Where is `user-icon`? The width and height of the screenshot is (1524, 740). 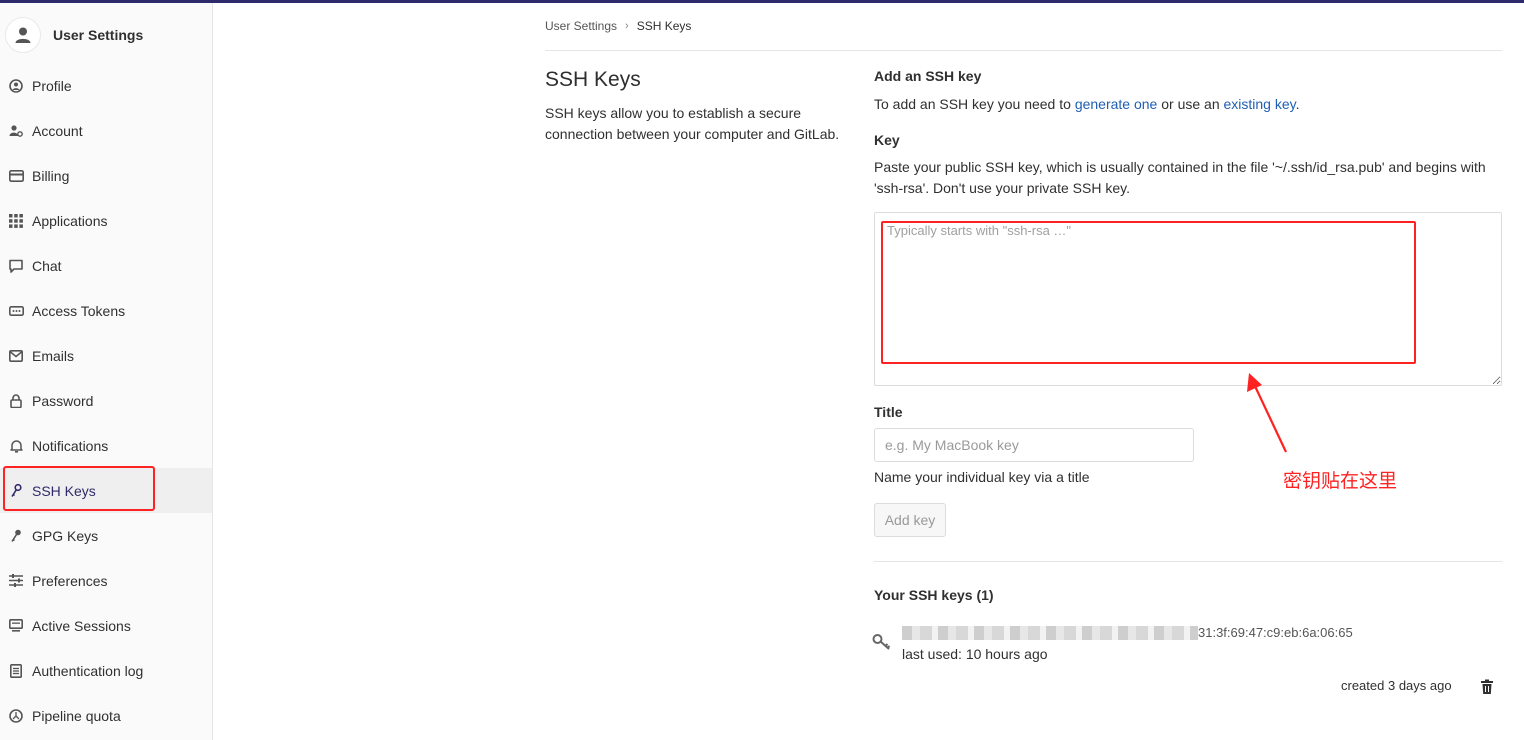 user-icon is located at coordinates (23, 35).